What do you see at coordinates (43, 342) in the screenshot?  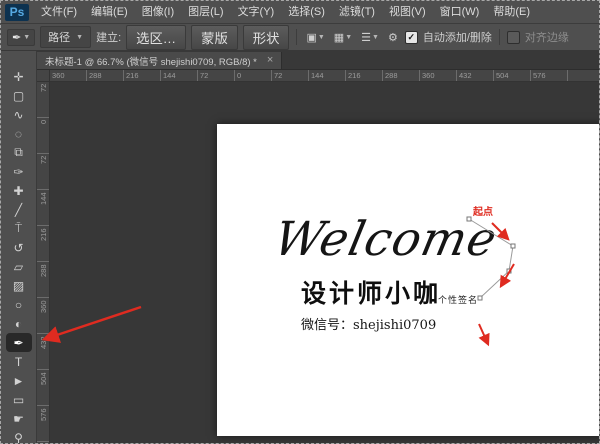 I see `ruler-number: 432` at bounding box center [43, 342].